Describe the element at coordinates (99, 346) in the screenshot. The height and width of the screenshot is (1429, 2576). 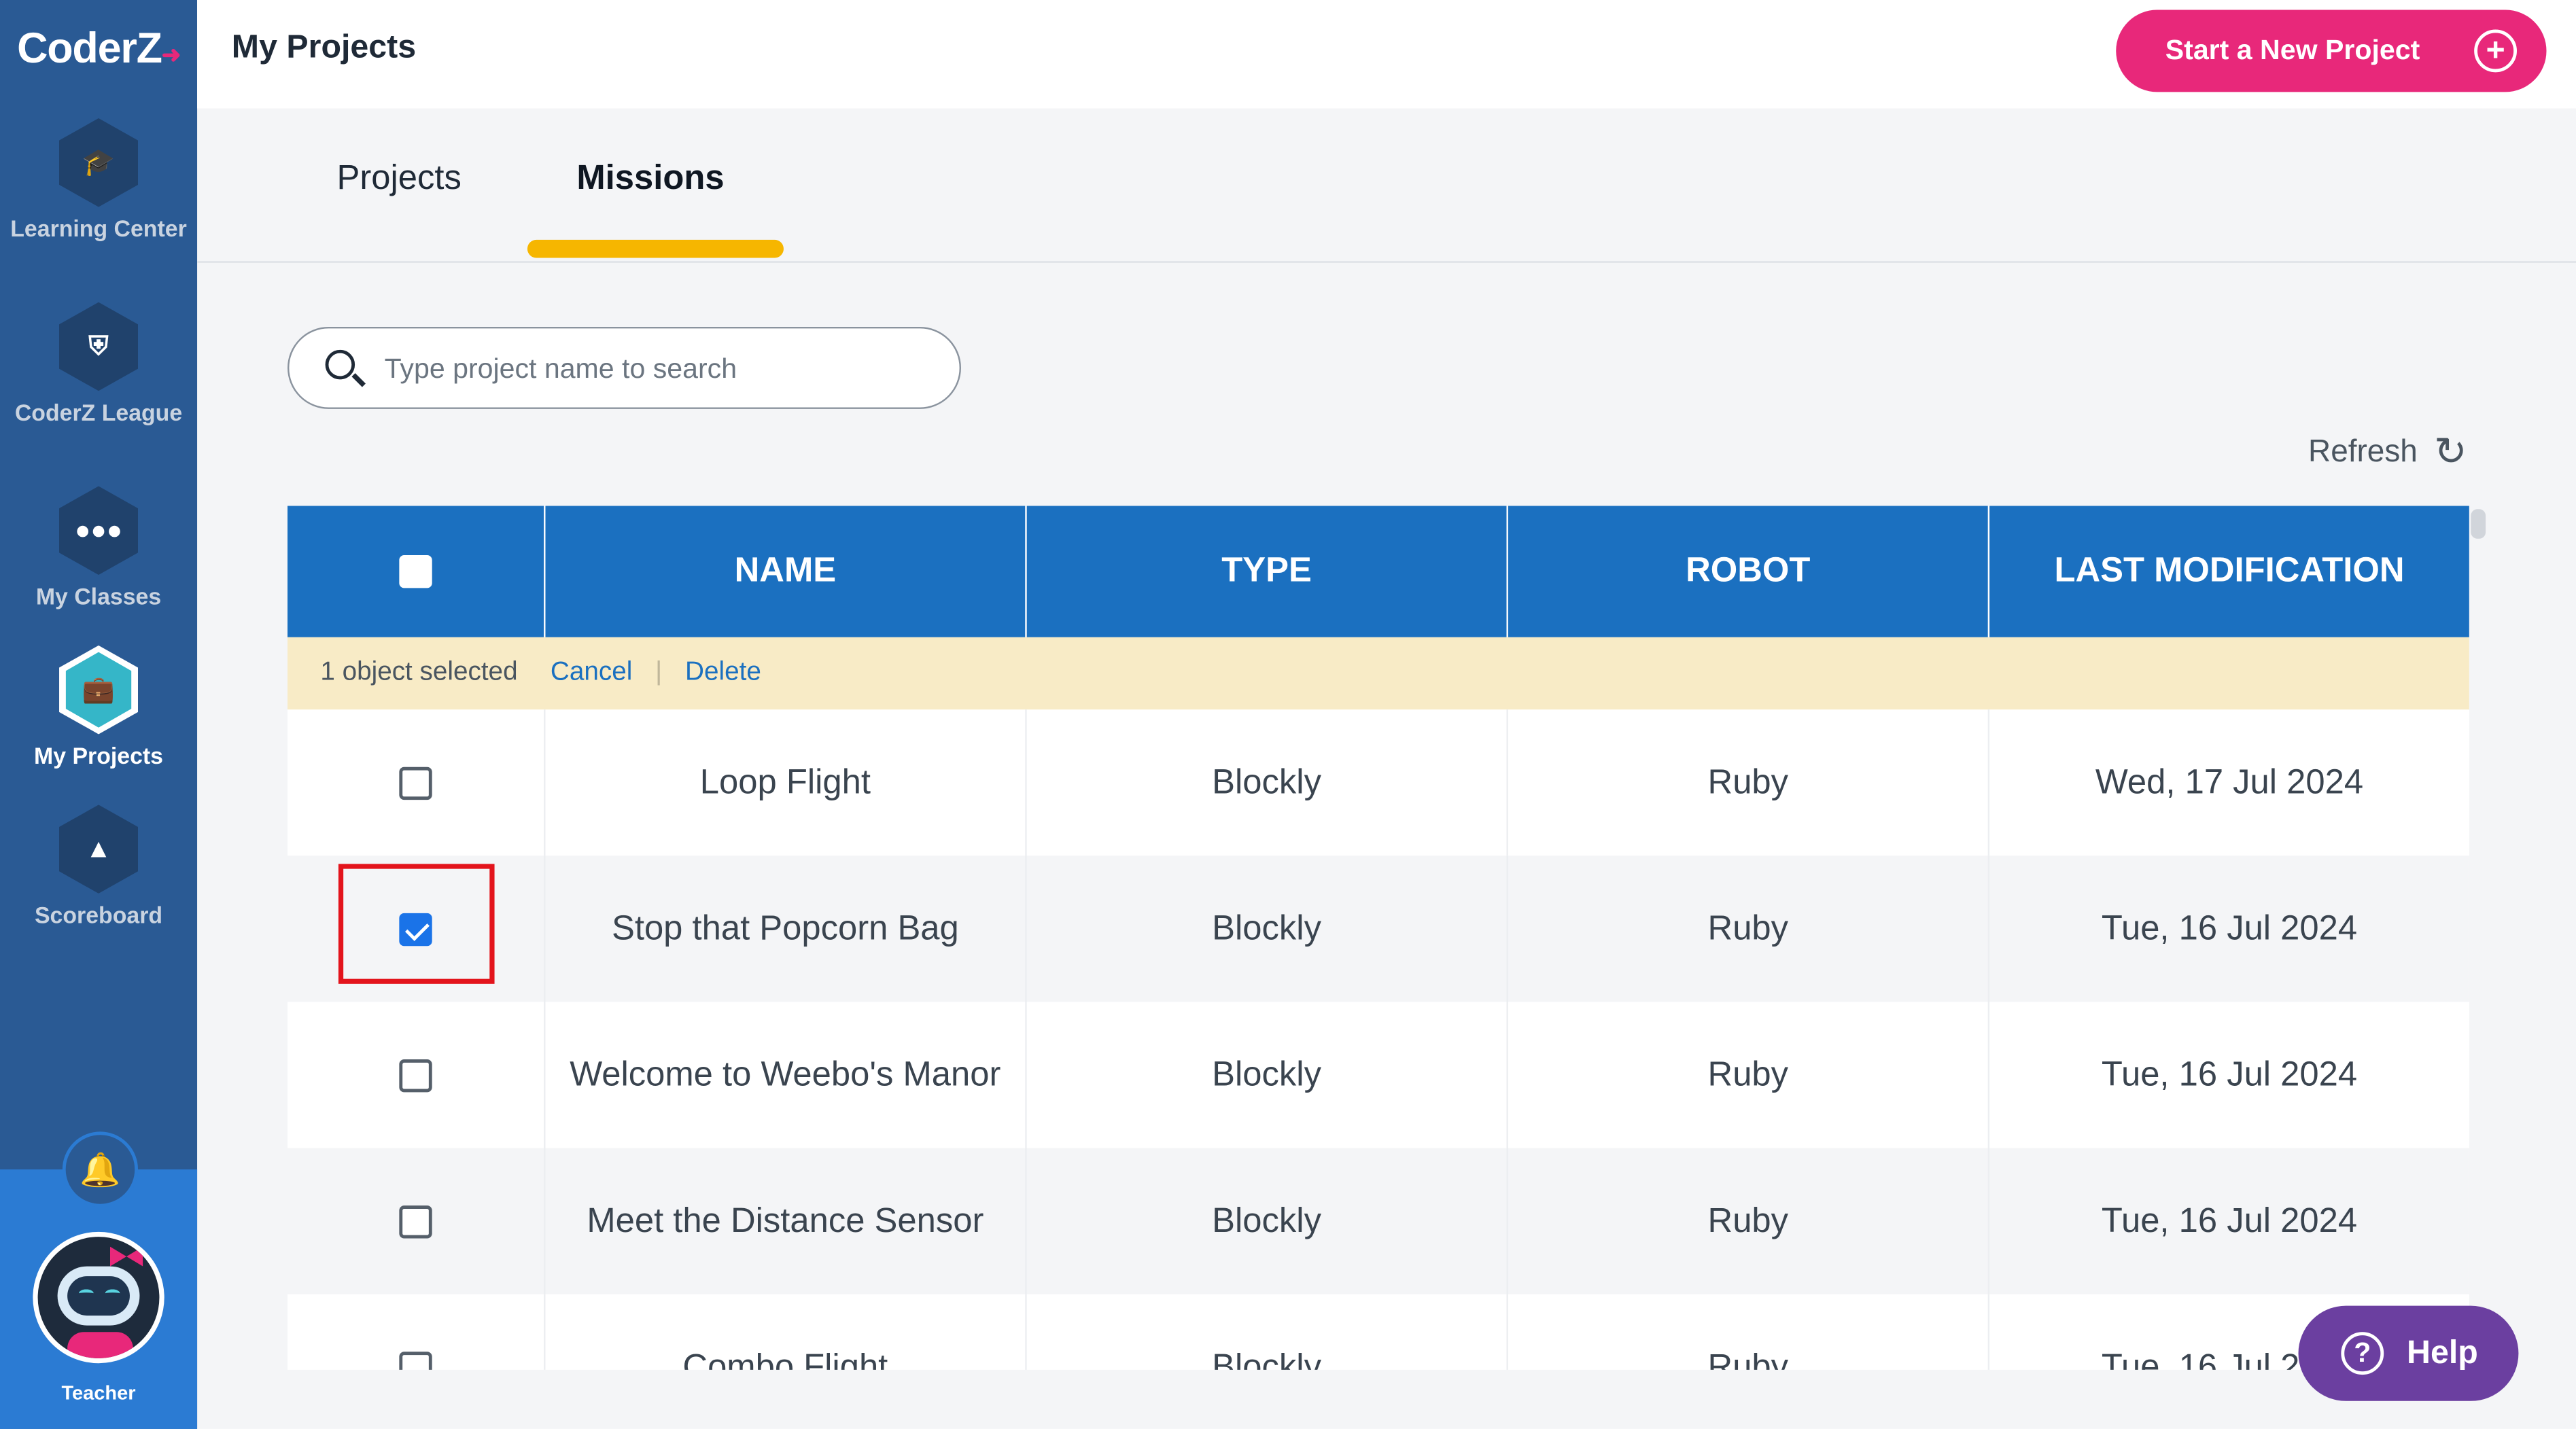
I see `shield-icon: ⛨` at that location.